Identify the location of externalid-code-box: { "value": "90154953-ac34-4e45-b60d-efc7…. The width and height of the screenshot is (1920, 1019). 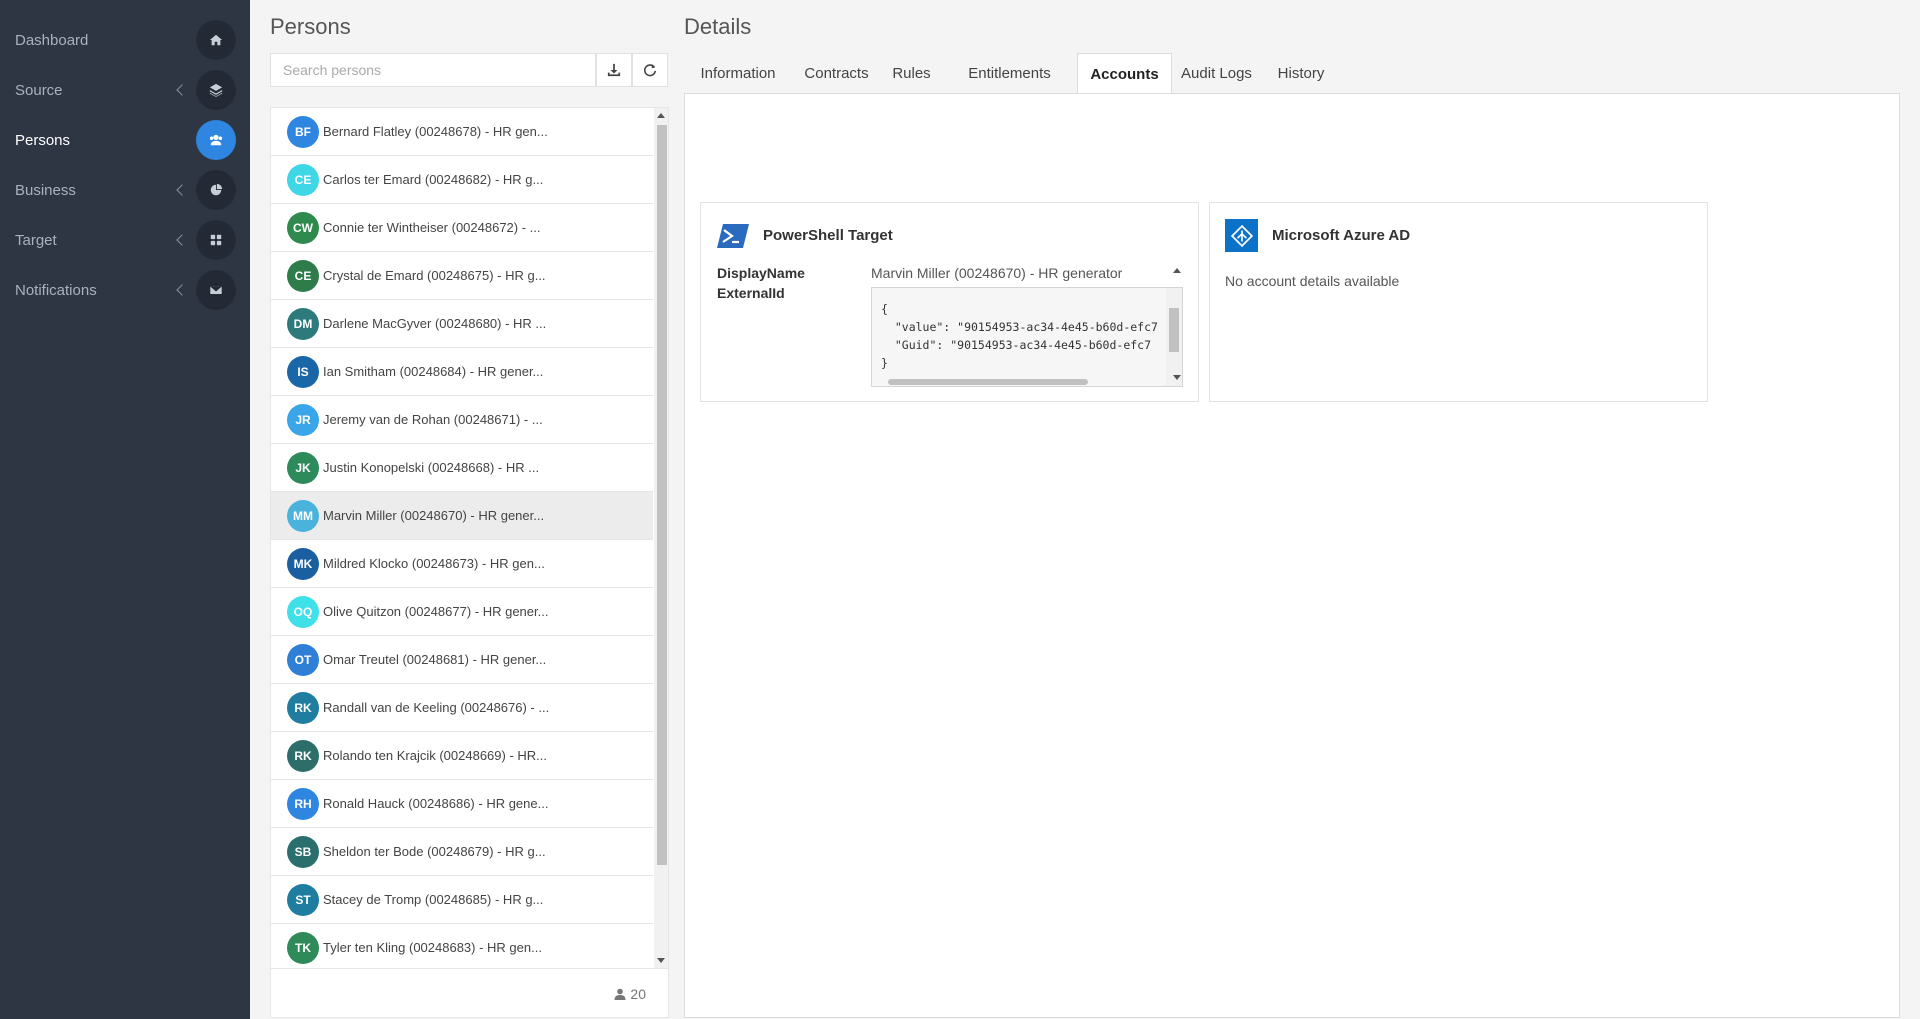
(1027, 337).